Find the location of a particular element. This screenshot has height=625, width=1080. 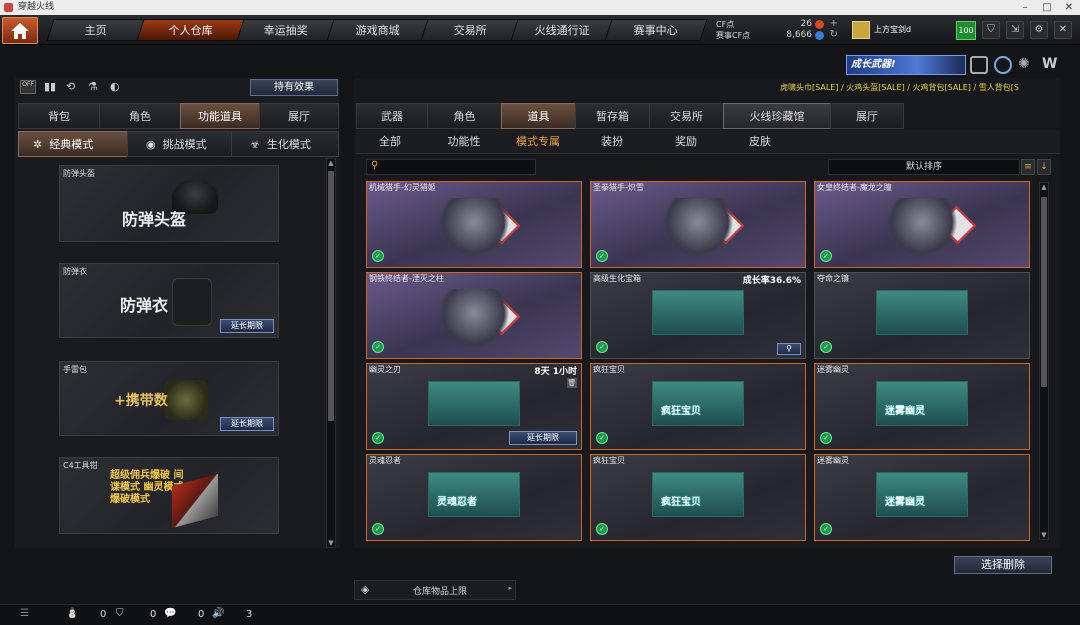

mode-tab-biohazard: ☣ 生化模式 is located at coordinates (285, 144).